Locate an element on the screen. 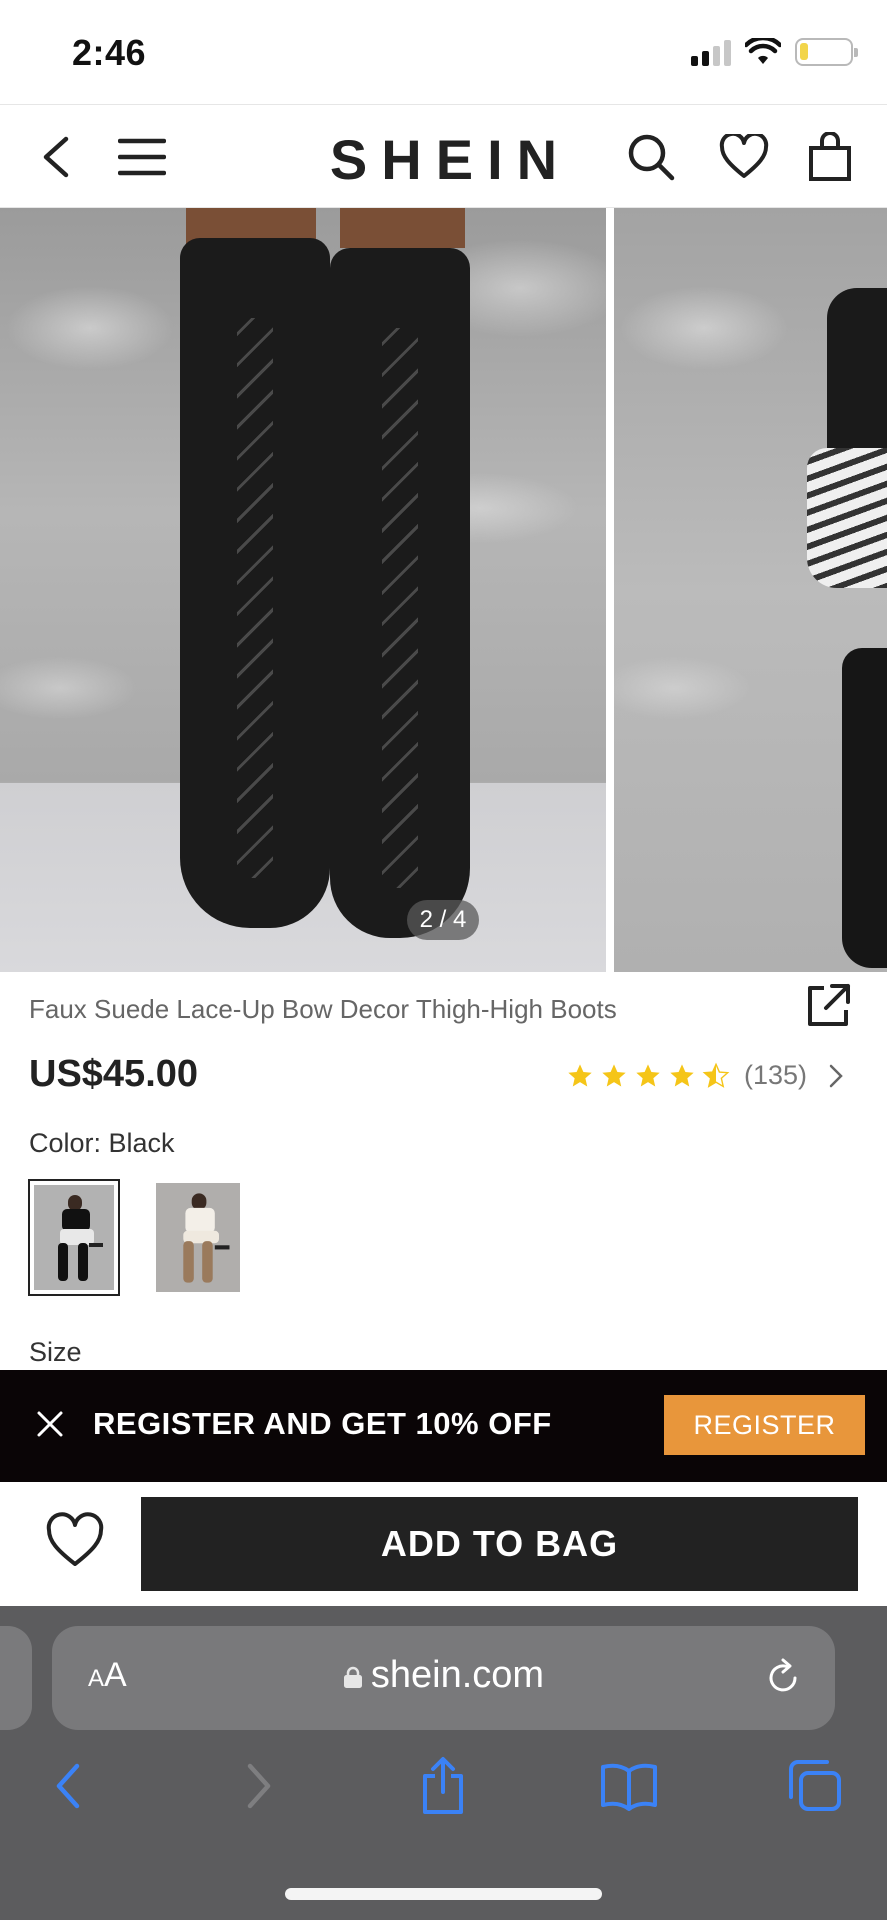 The height and width of the screenshot is (1920, 887). home-indicator is located at coordinates (443, 1894).